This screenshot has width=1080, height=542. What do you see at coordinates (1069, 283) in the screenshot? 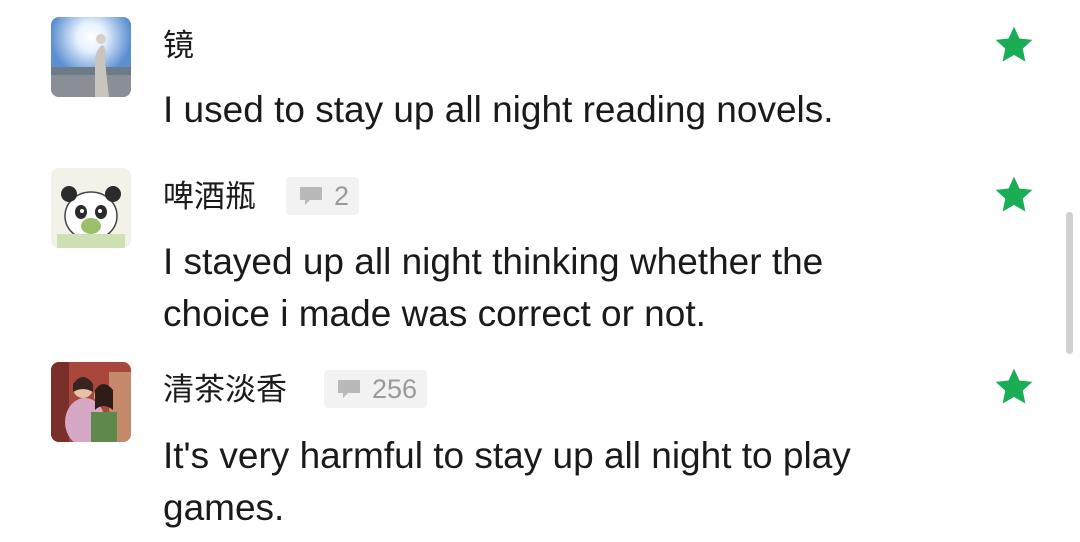
I see `scrollbar` at bounding box center [1069, 283].